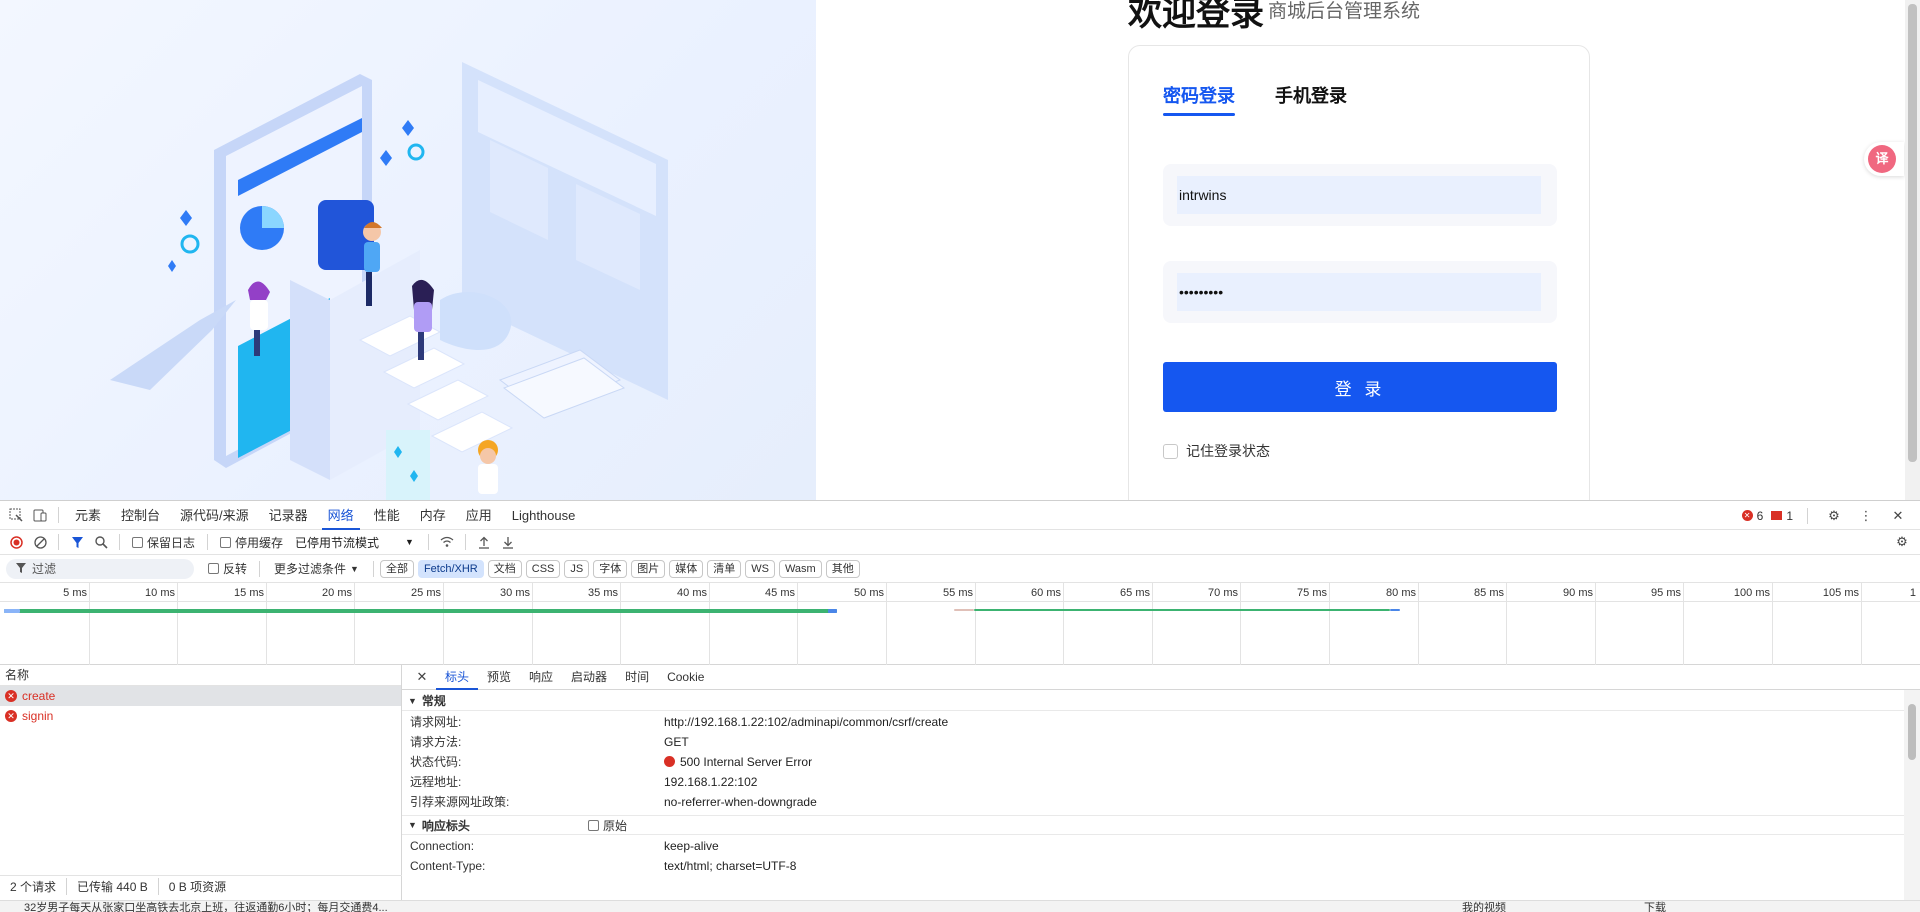 This screenshot has height=912, width=1920. Describe the element at coordinates (436, 742) in the screenshot. I see `header-key: 请求方法:` at that location.